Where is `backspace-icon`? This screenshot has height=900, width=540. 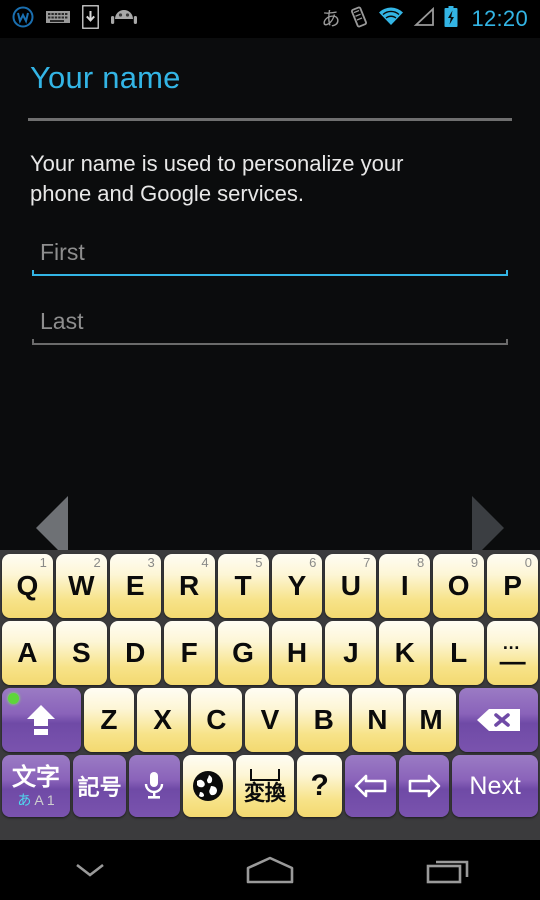 backspace-icon is located at coordinates (498, 720).